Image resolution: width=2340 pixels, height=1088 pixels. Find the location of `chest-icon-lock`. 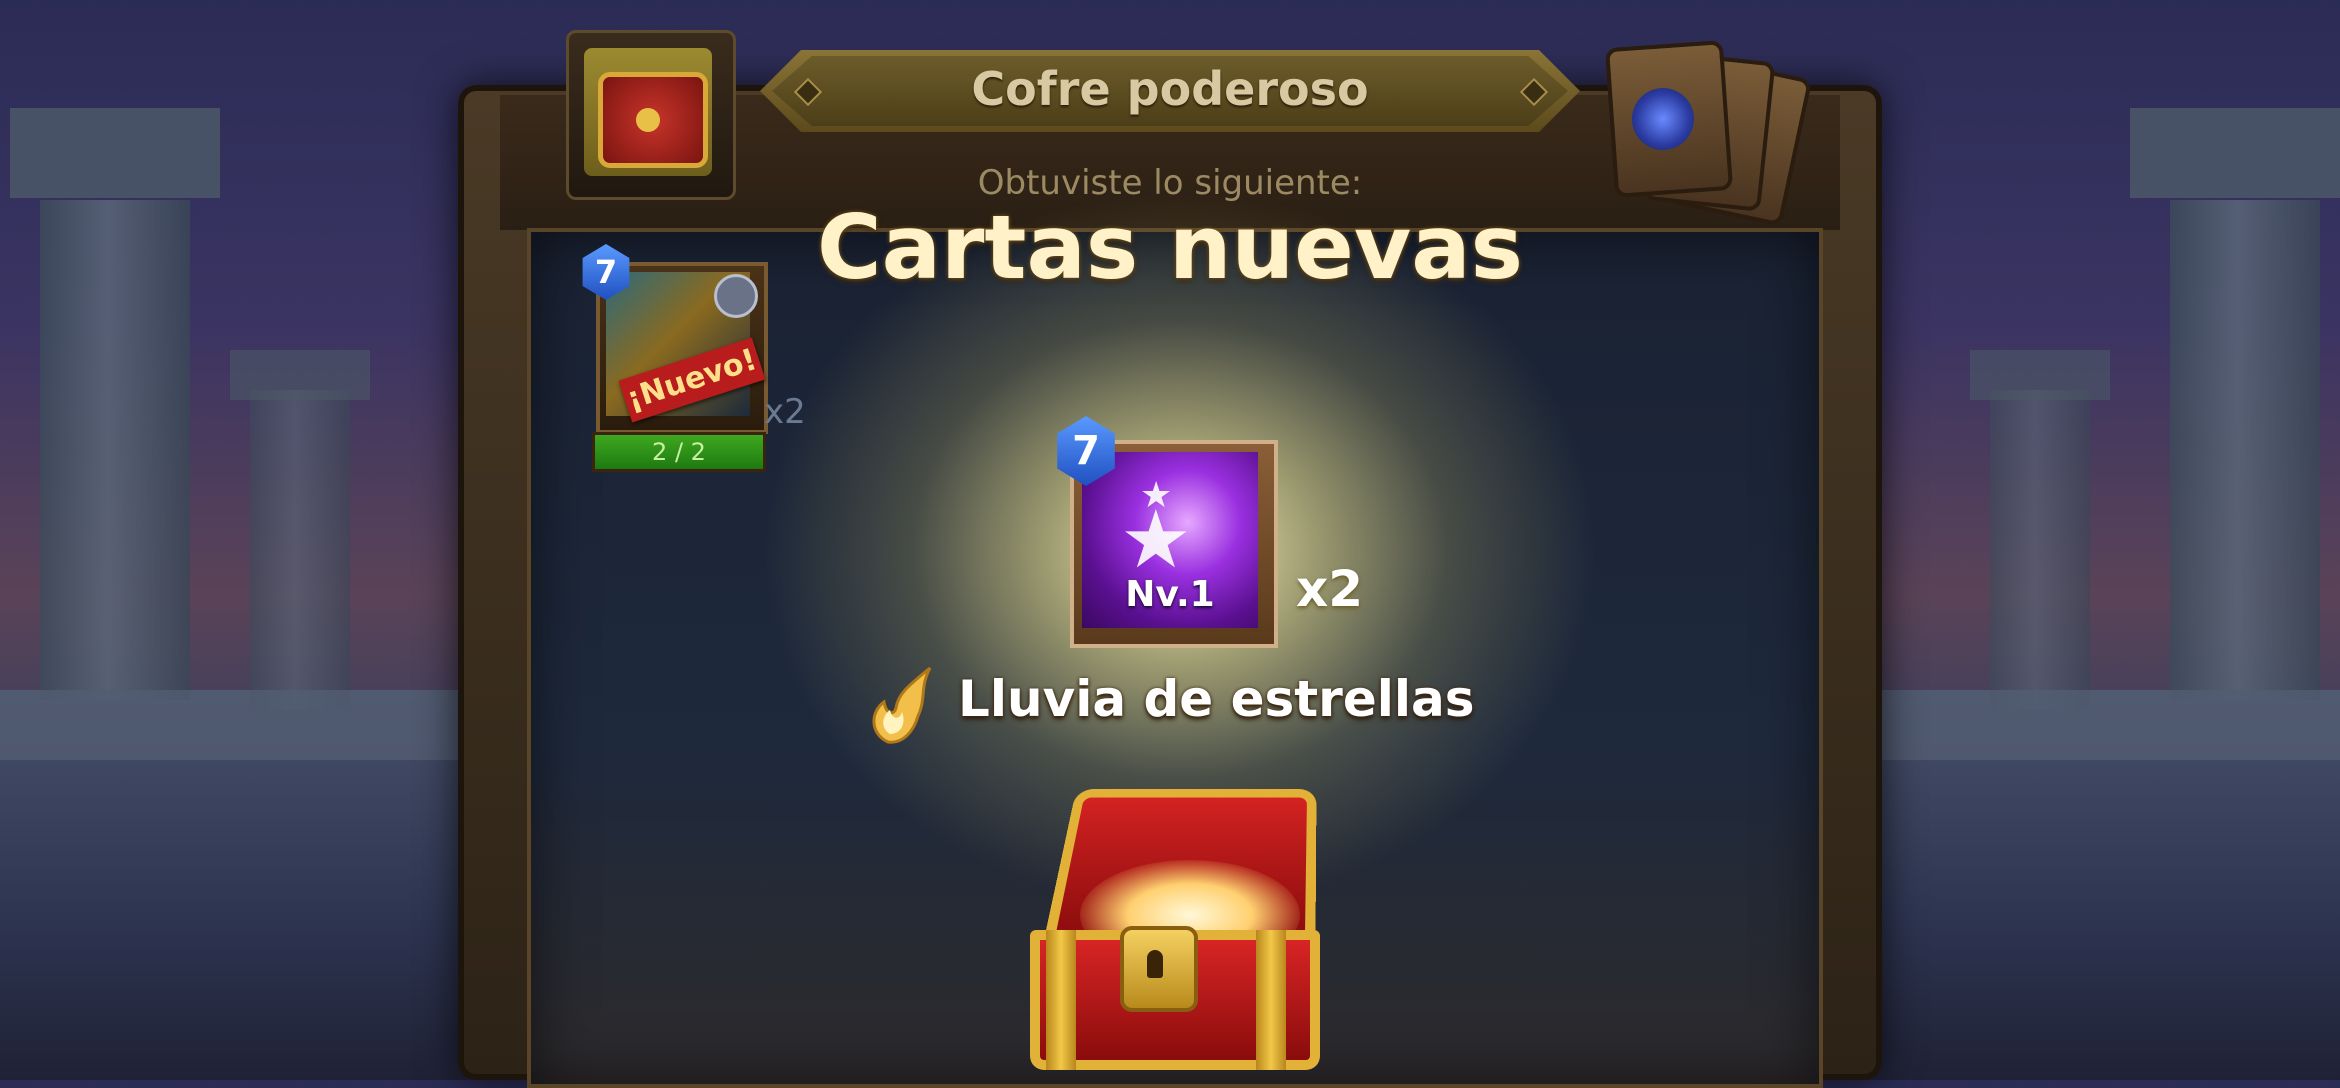

chest-icon-lock is located at coordinates (648, 120).